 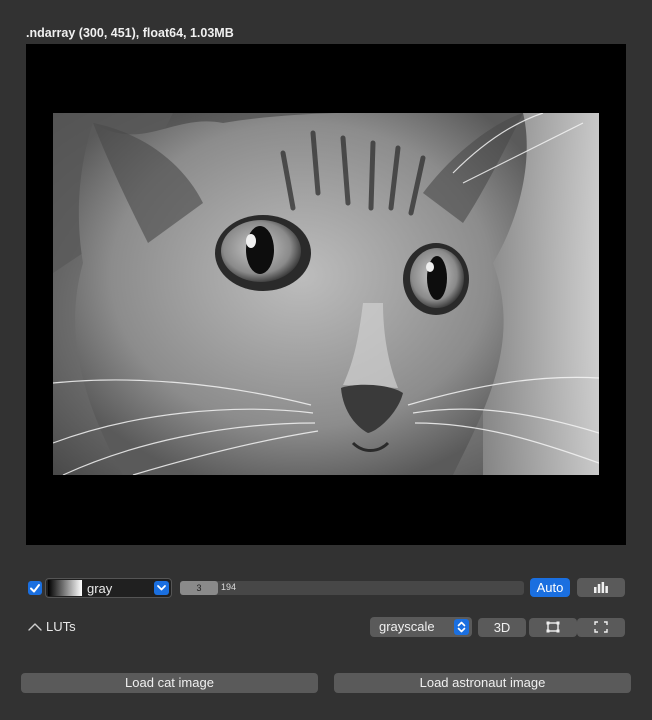 I want to click on crop-box-icon, so click(x=553, y=627).